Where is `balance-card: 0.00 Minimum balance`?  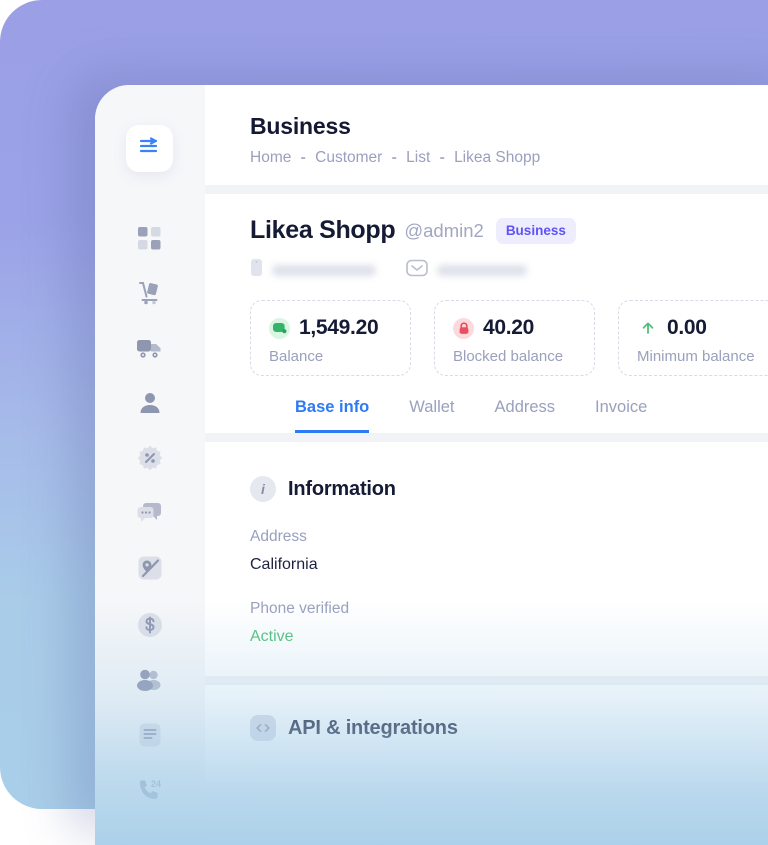
balance-card: 0.00 Minimum balance is located at coordinates (693, 338).